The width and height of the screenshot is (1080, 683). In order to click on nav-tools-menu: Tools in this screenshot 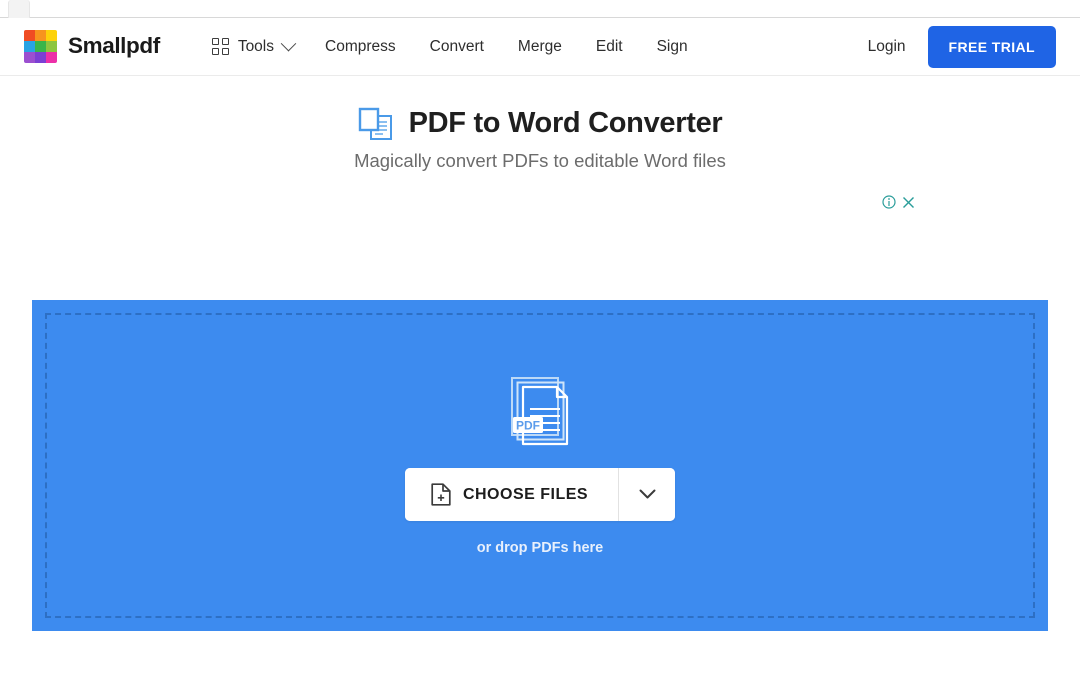, I will do `click(259, 47)`.